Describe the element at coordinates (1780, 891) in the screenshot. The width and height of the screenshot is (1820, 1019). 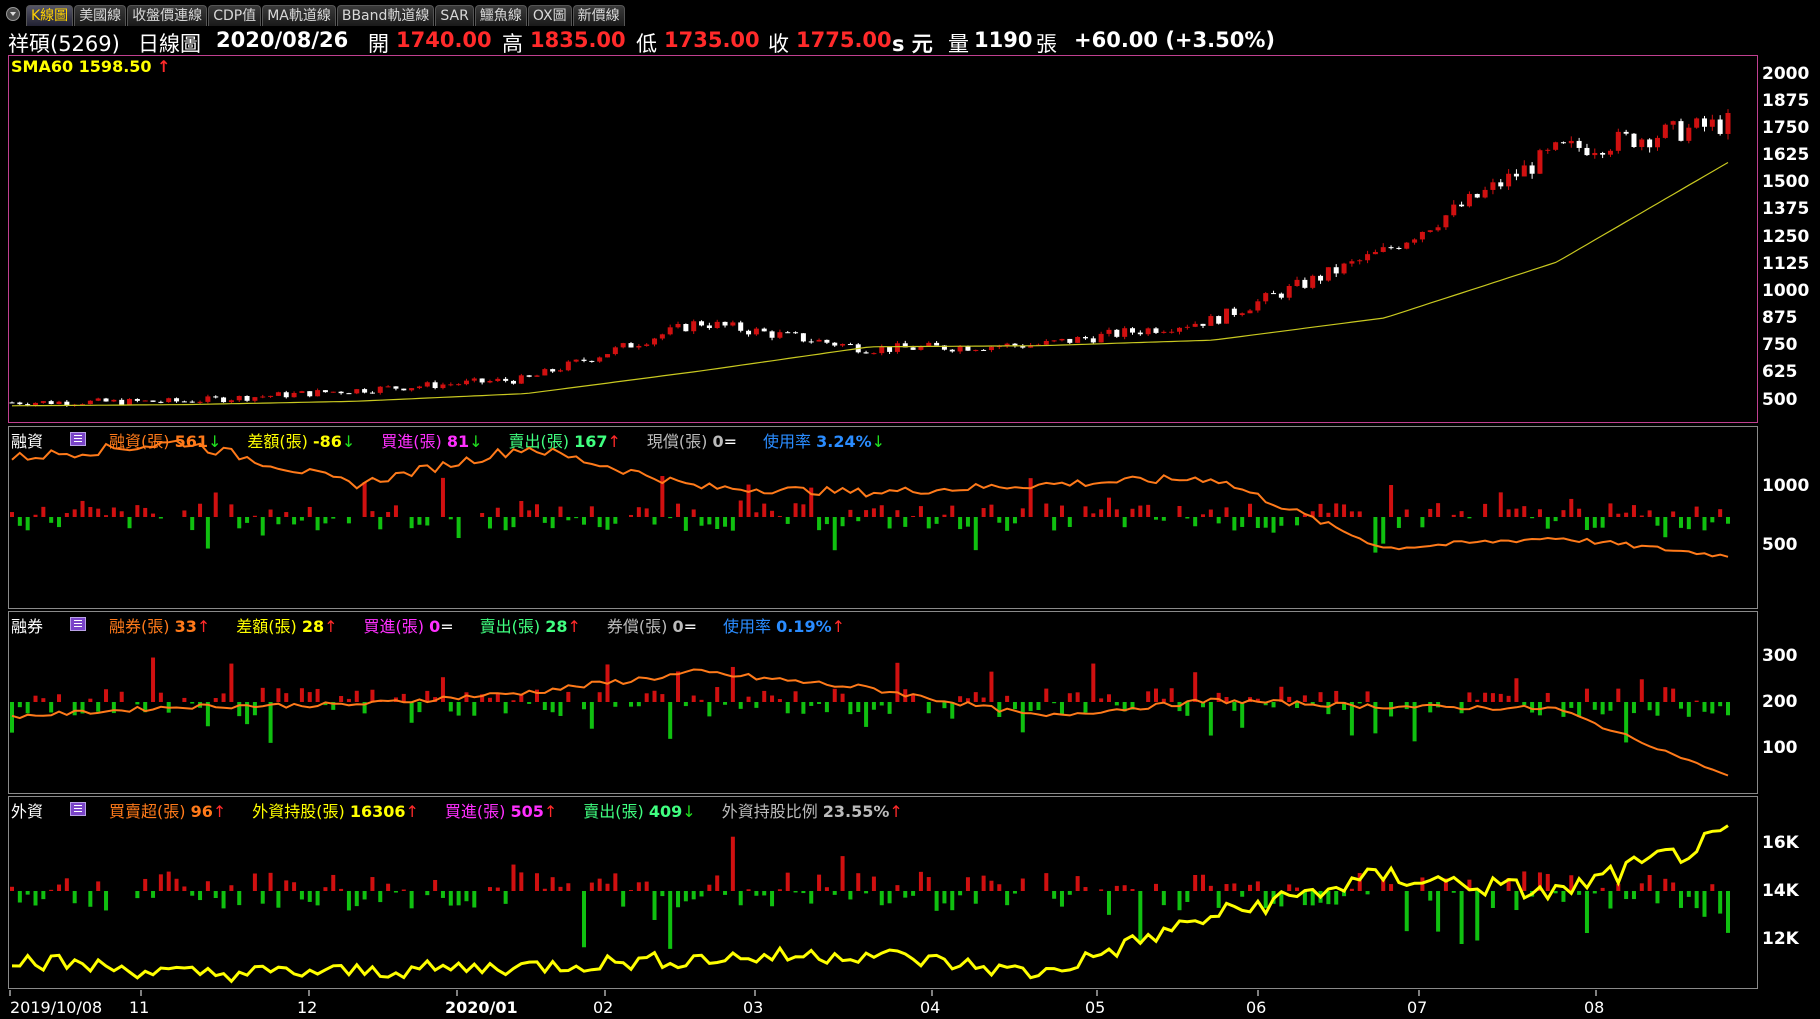
I see `y-tick-label: 14K` at that location.